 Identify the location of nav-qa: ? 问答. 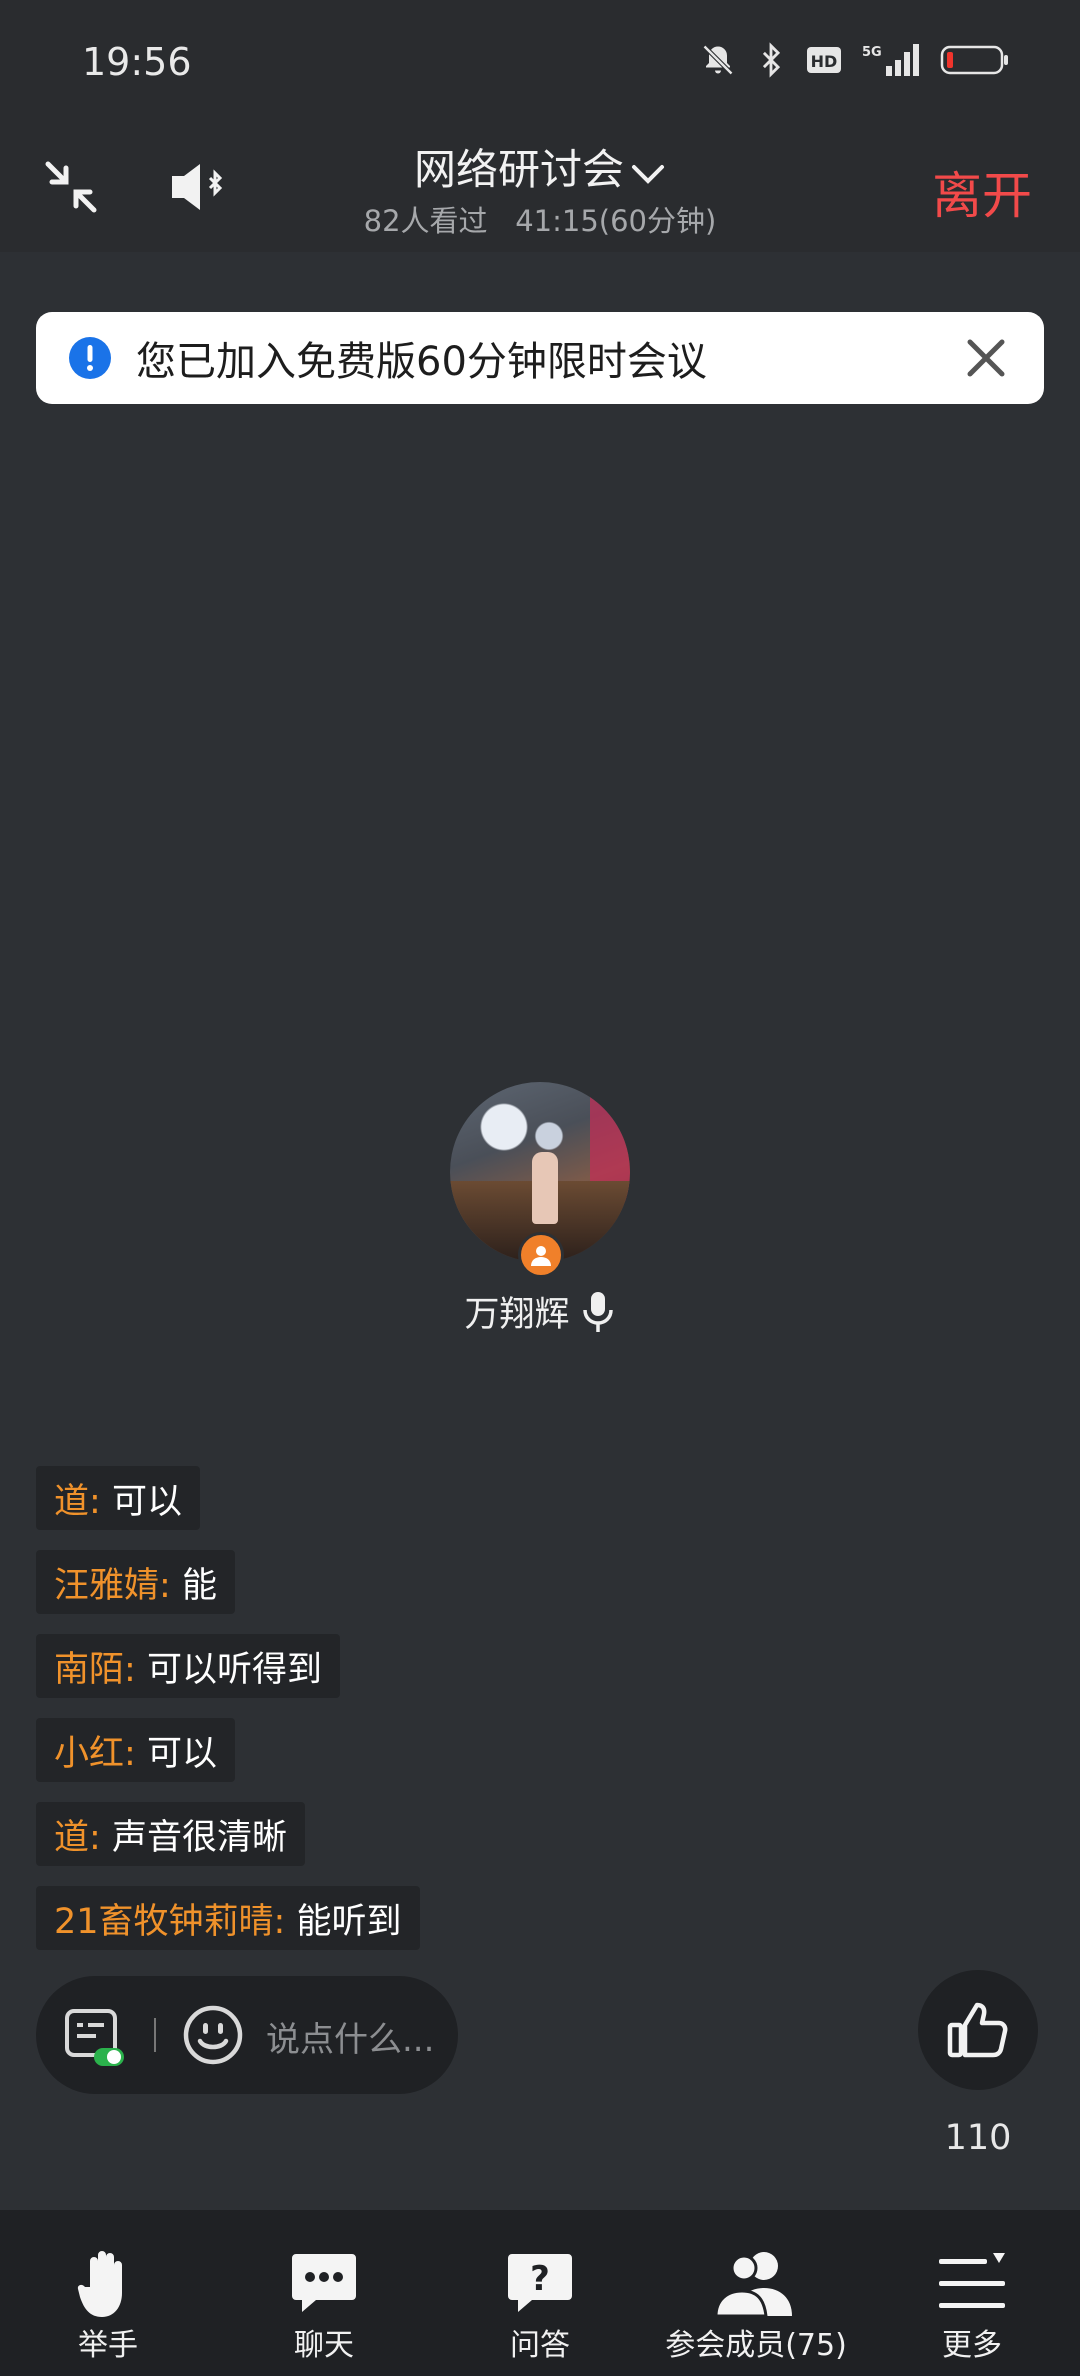
(540, 2293).